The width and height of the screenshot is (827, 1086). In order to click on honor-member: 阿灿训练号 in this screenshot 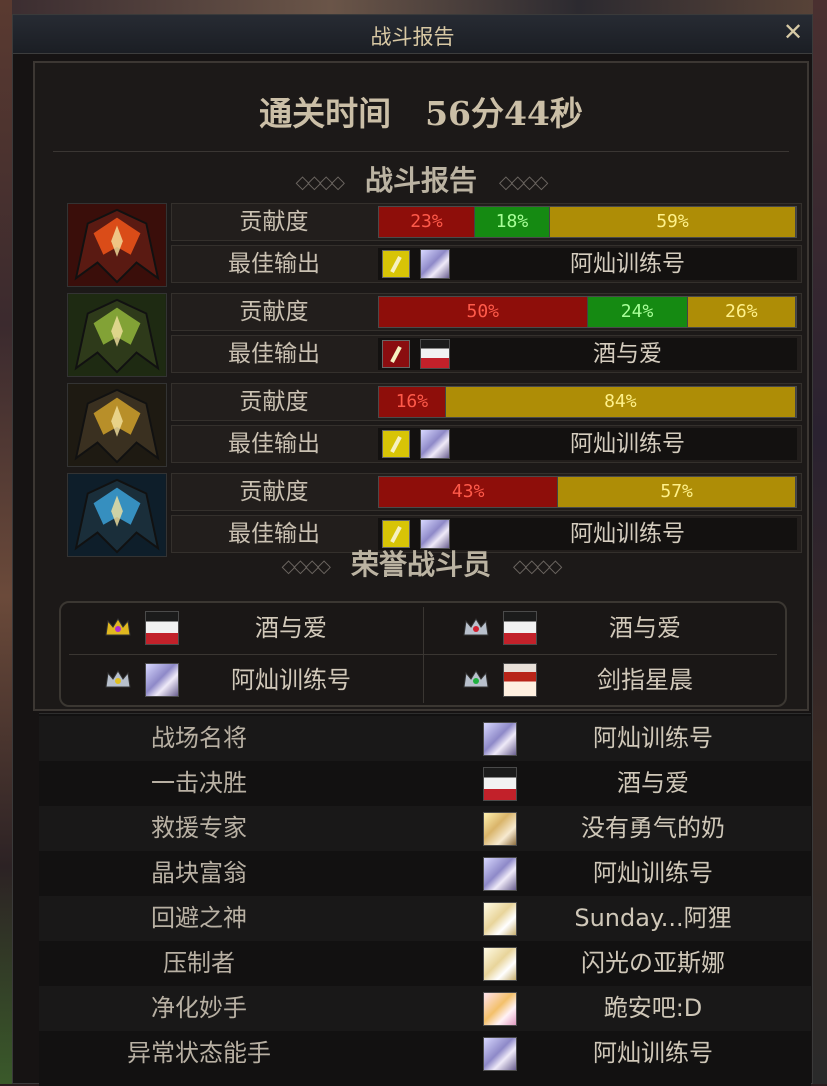, I will do `click(242, 680)`.